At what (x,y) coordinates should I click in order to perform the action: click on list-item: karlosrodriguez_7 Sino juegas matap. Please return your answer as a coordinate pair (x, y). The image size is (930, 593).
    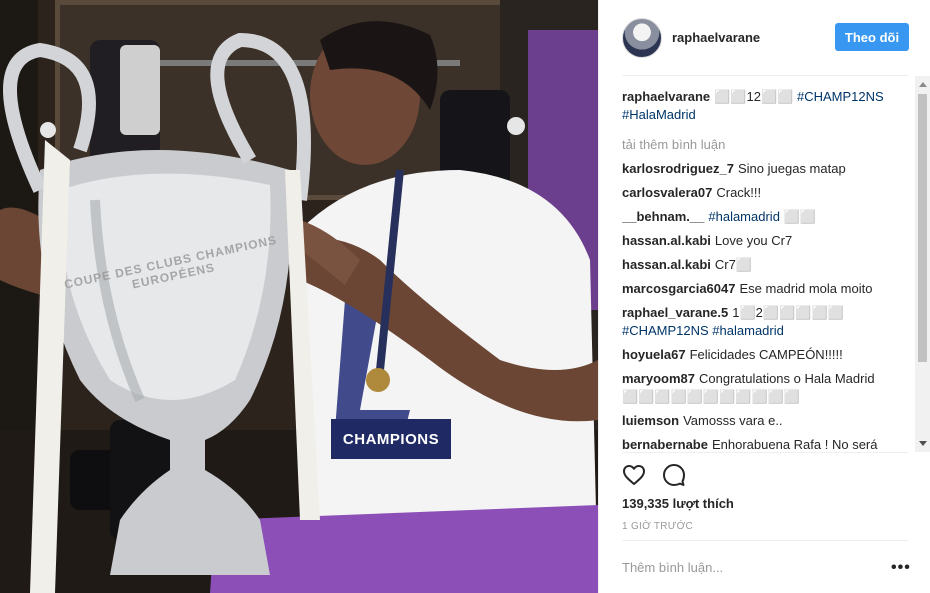
    Looking at the image, I should click on (767, 169).